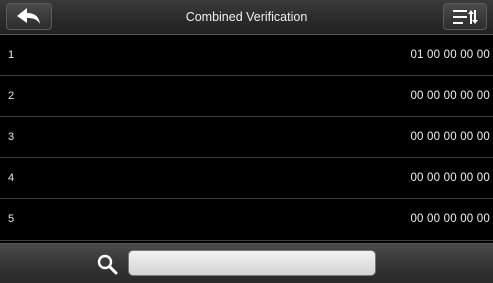  Describe the element at coordinates (246, 220) in the screenshot. I see `list-item: 5 00 00 00 00 00` at that location.